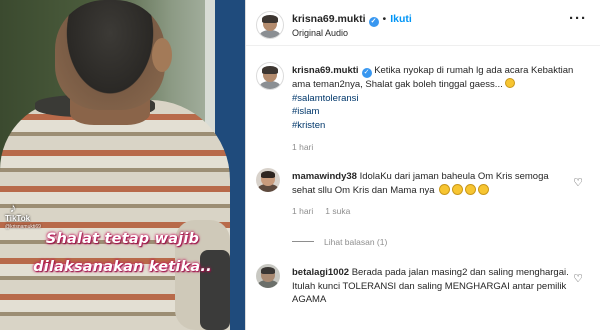 The height and width of the screenshot is (330, 600). Describe the element at coordinates (110, 55) in the screenshot. I see `video-person-head` at that location.